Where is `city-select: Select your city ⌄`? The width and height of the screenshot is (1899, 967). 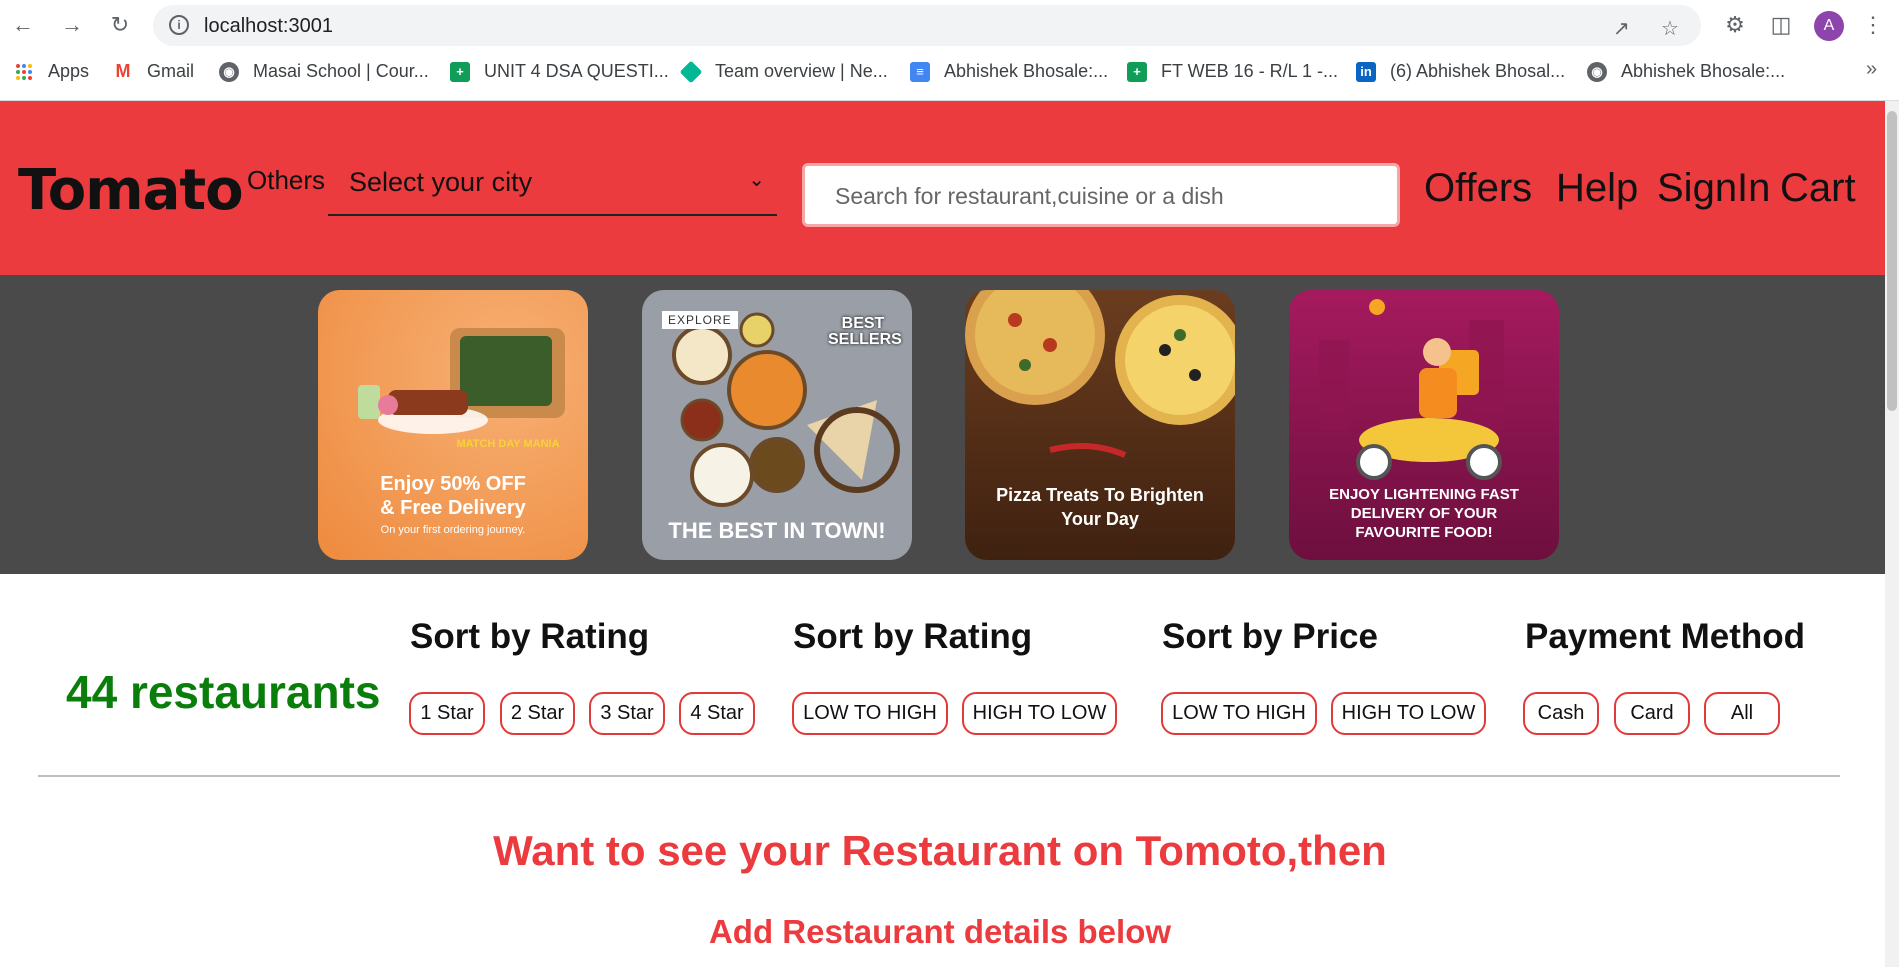 city-select: Select your city ⌄ is located at coordinates (552, 184).